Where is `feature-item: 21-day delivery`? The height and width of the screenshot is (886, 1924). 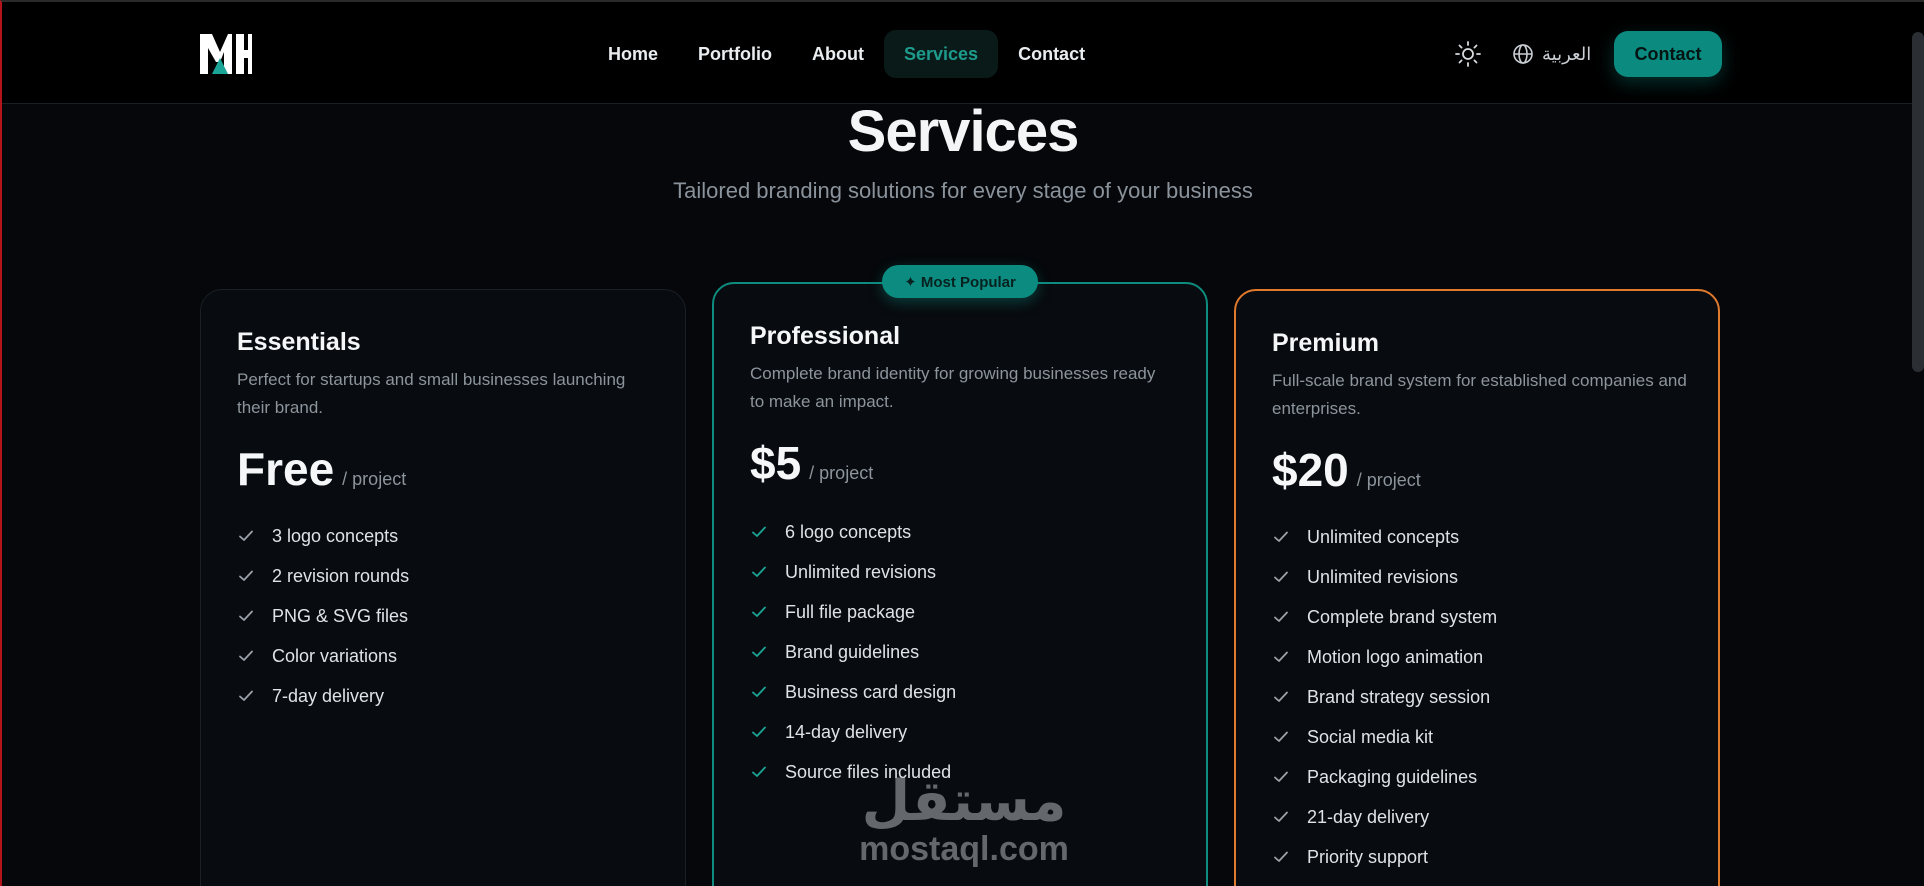
feature-item: 21-day delivery is located at coordinates (1384, 817).